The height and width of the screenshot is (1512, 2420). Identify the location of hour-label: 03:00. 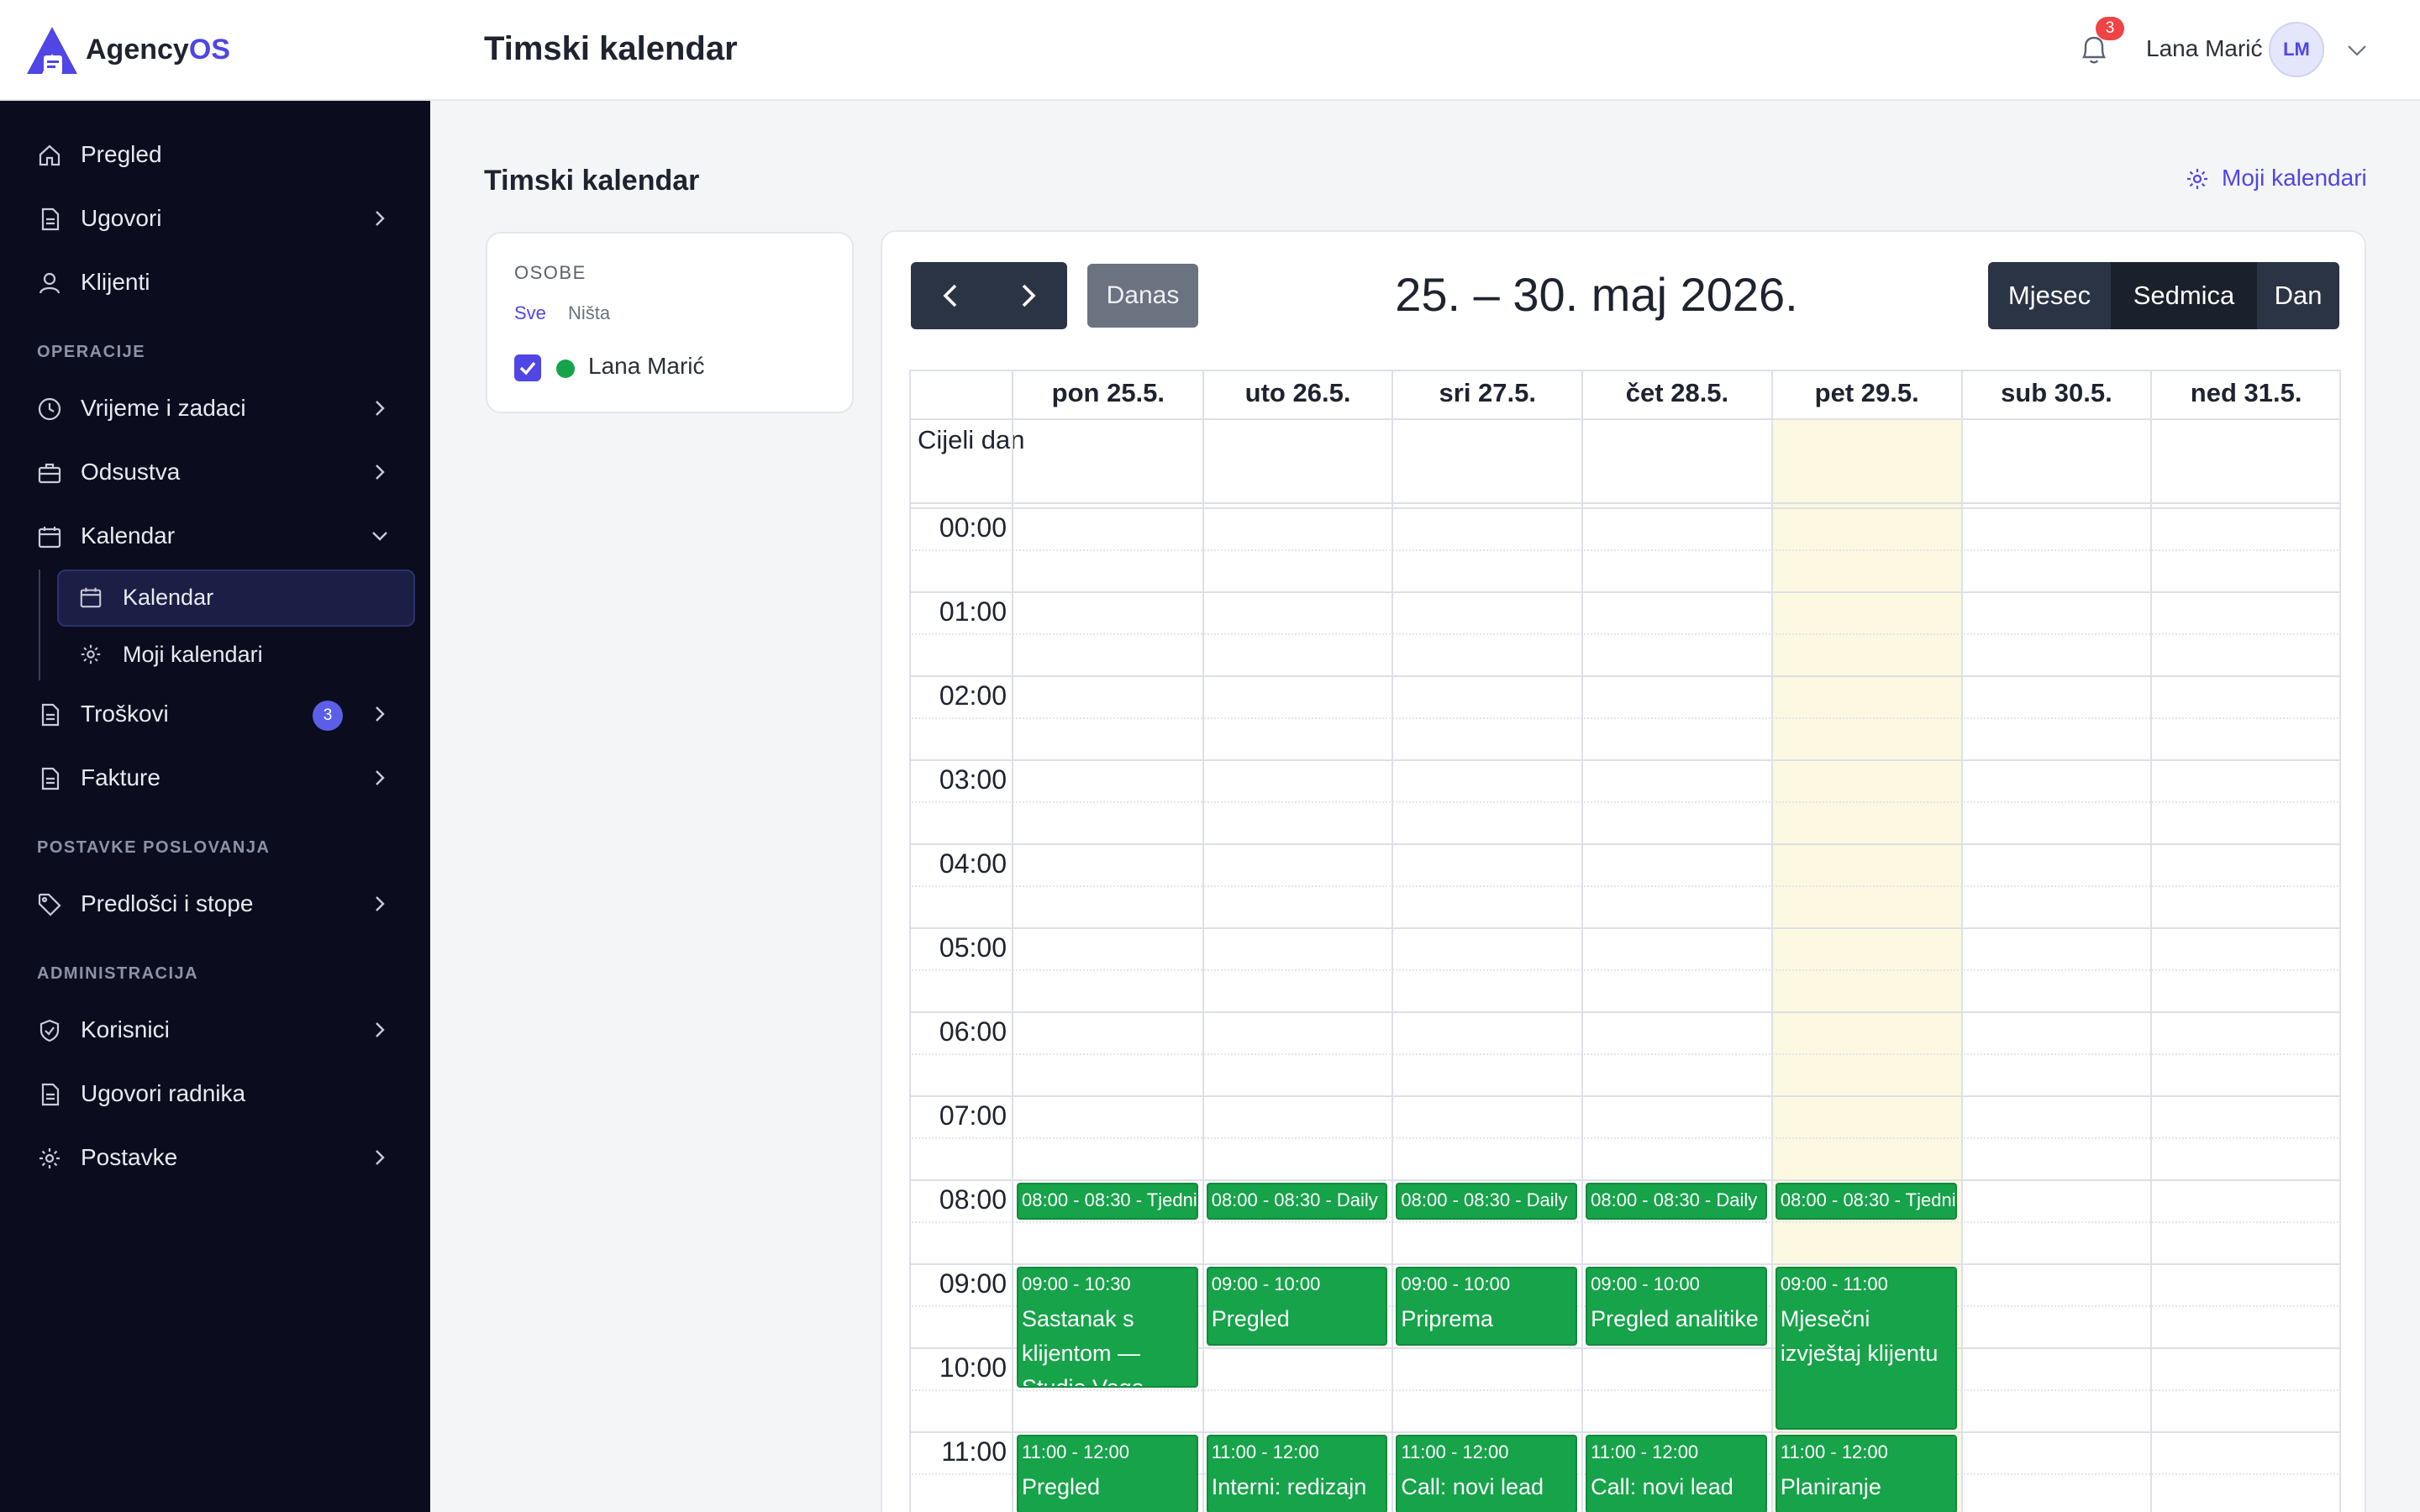
(973, 779).